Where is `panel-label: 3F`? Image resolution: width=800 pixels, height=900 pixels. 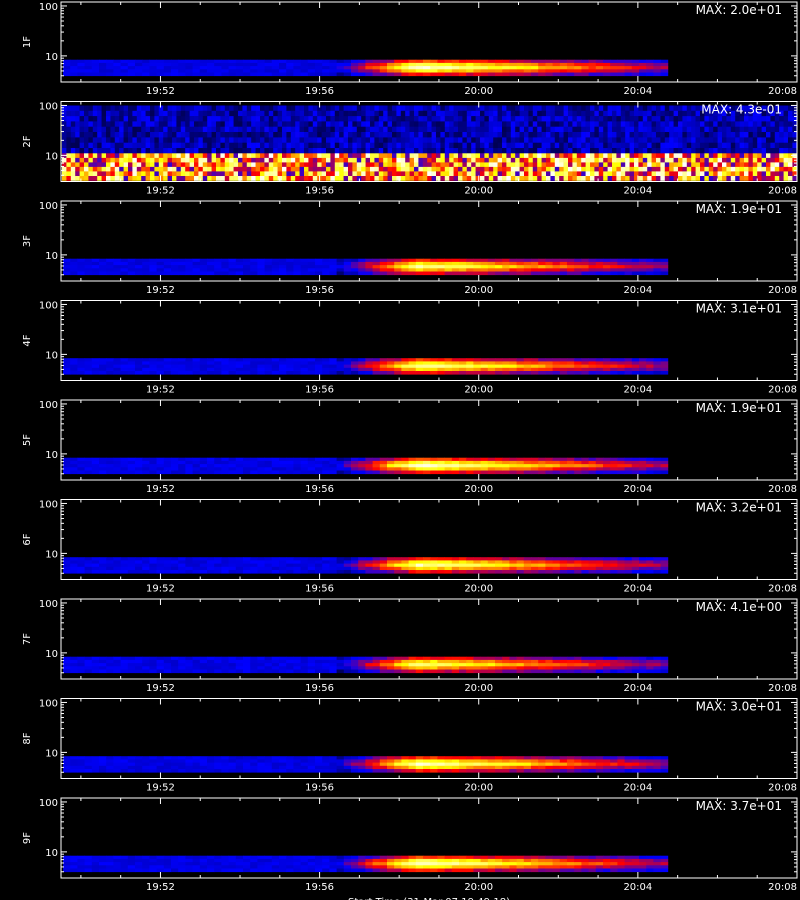 panel-label: 3F is located at coordinates (27, 241).